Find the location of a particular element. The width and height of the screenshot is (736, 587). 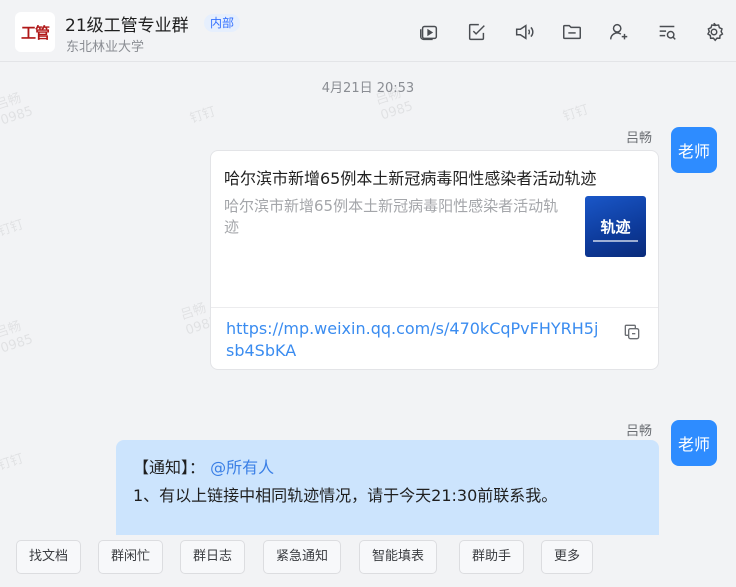

organization-name: 东北林业大学 is located at coordinates (105, 47).